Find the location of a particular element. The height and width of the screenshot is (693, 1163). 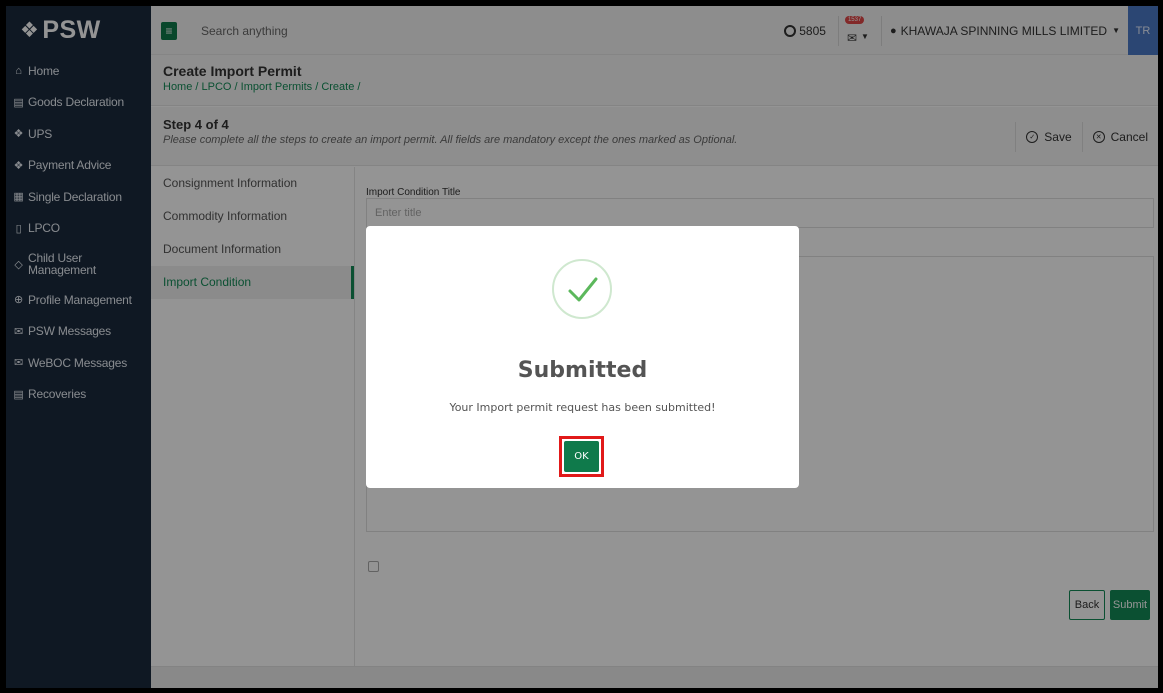

ok-button: OK is located at coordinates (581, 456).